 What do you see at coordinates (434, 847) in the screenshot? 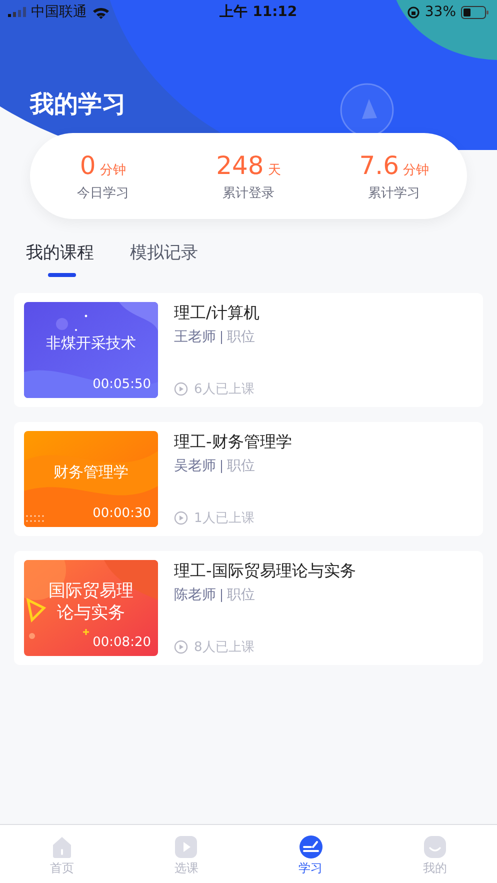
I see `smile-icon` at bounding box center [434, 847].